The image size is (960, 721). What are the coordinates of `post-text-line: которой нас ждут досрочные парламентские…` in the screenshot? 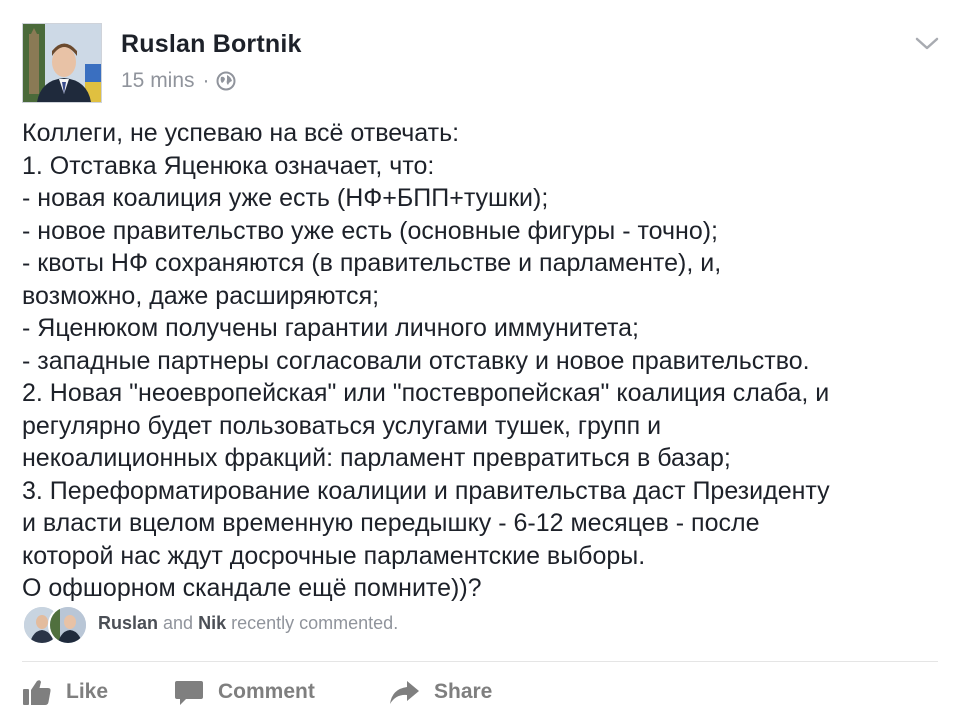 It's located at (334, 555).